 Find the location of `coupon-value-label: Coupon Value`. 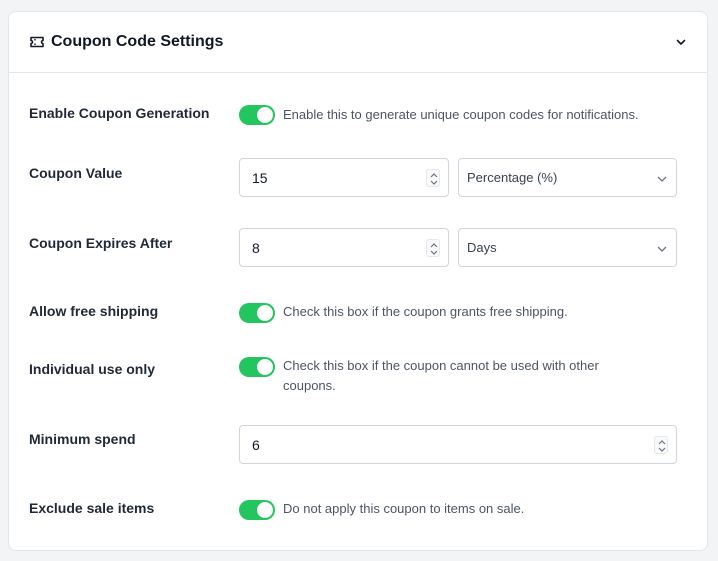

coupon-value-label: Coupon Value is located at coordinates (76, 173).